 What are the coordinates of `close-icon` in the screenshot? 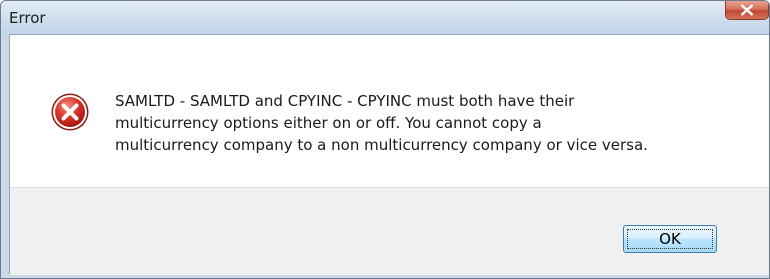 It's located at (747, 10).